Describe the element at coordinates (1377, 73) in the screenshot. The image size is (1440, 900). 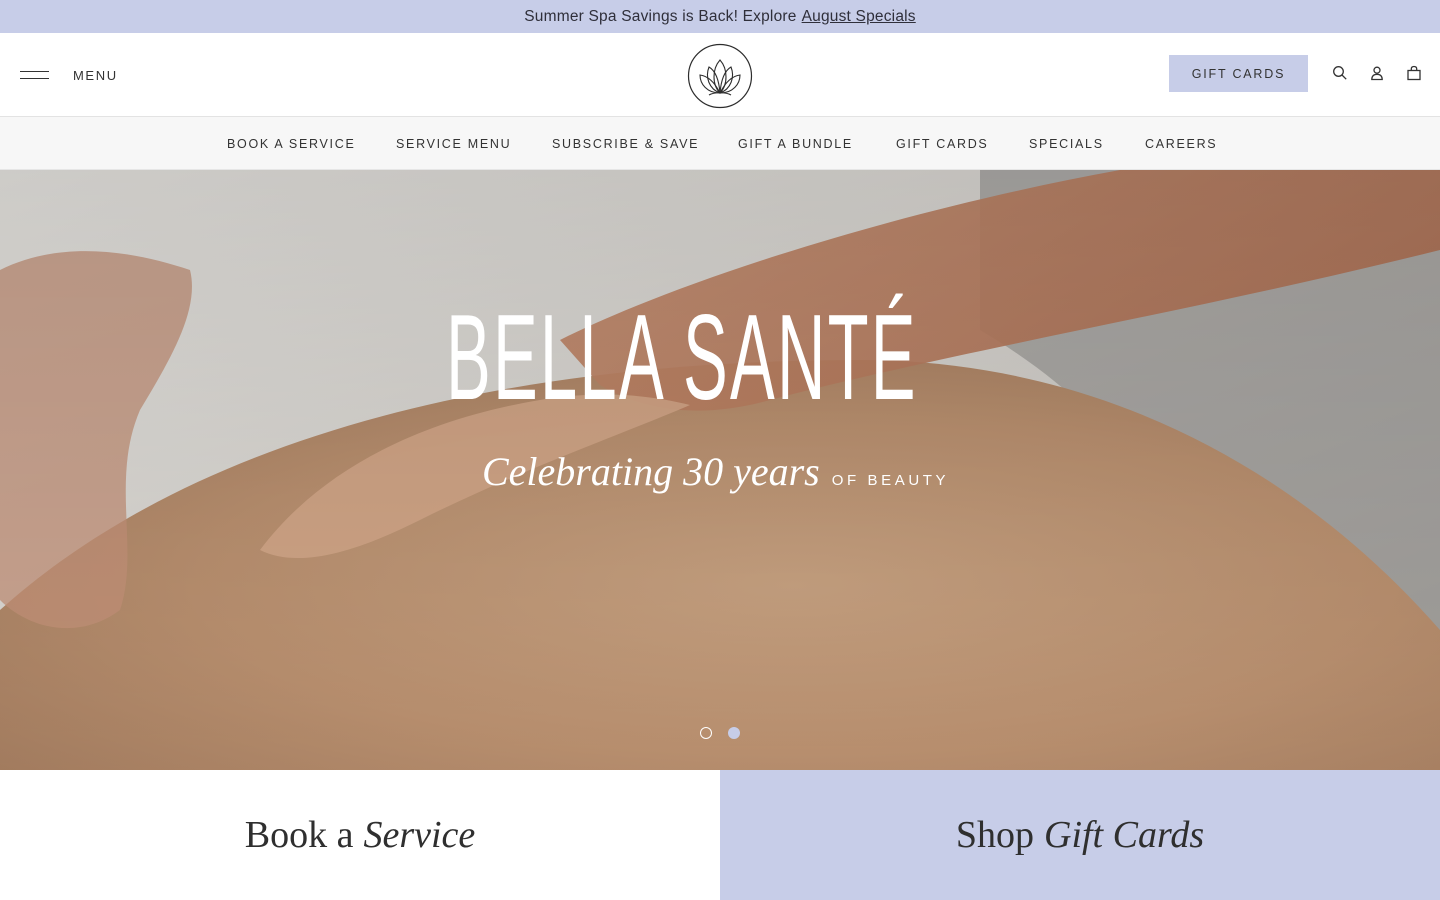
I see `account-icon` at that location.